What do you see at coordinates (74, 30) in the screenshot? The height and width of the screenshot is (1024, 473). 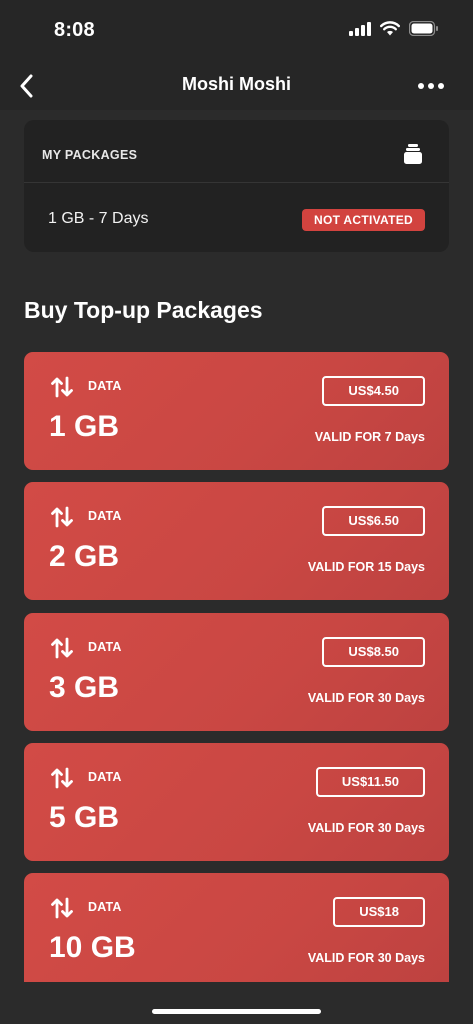 I see `status-time: 8:08` at bounding box center [74, 30].